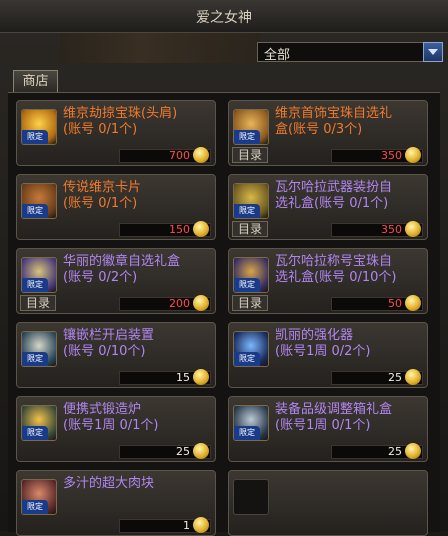  Describe the element at coordinates (377, 303) in the screenshot. I see `price-bar: 50` at that location.